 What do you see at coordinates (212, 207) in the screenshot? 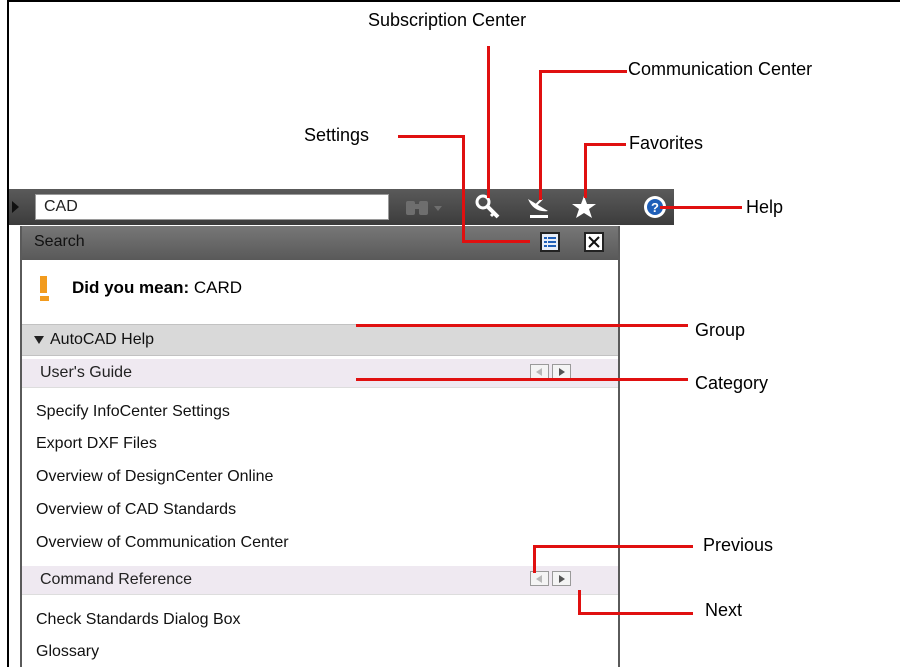
I see `search-input` at bounding box center [212, 207].